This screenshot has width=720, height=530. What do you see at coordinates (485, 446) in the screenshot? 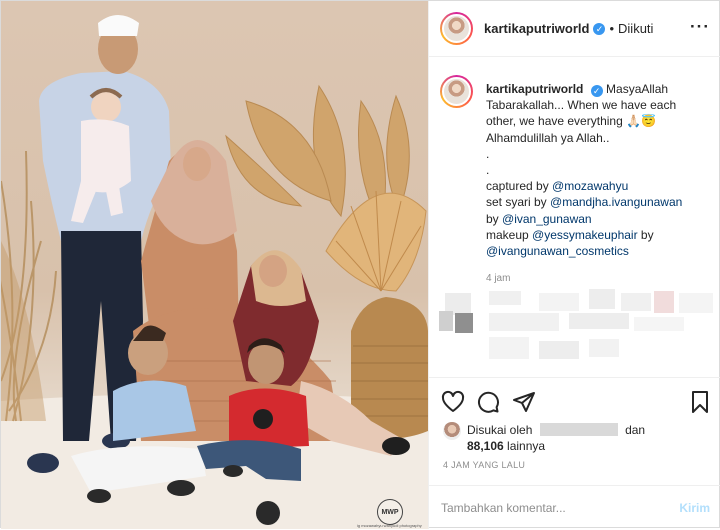
I see `likes-count: 88,106` at bounding box center [485, 446].